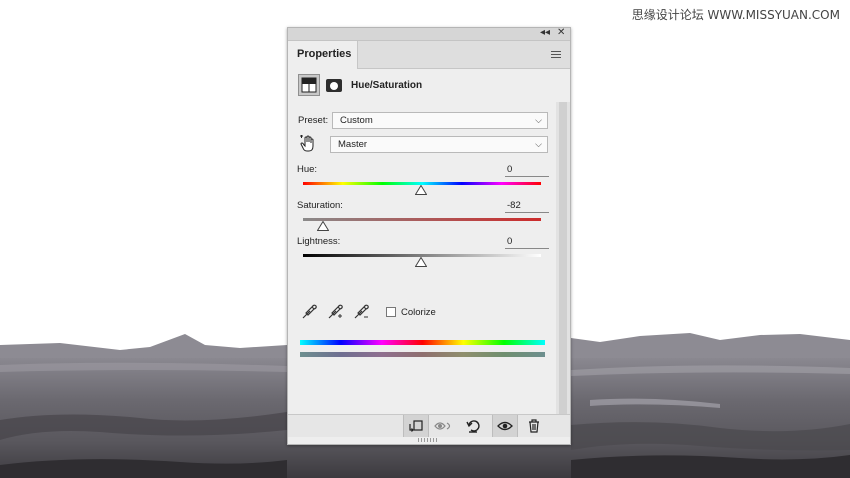  What do you see at coordinates (421, 190) in the screenshot?
I see `hue-slider-thumb` at bounding box center [421, 190].